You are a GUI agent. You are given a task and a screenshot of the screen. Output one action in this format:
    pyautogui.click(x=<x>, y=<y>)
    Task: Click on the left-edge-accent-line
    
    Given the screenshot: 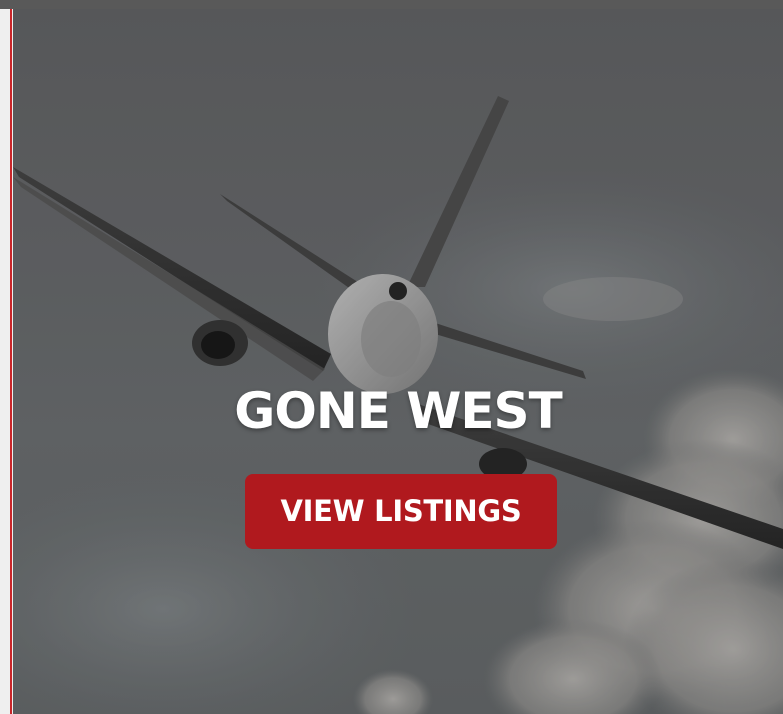 What is the action you would take?
    pyautogui.click(x=11, y=361)
    